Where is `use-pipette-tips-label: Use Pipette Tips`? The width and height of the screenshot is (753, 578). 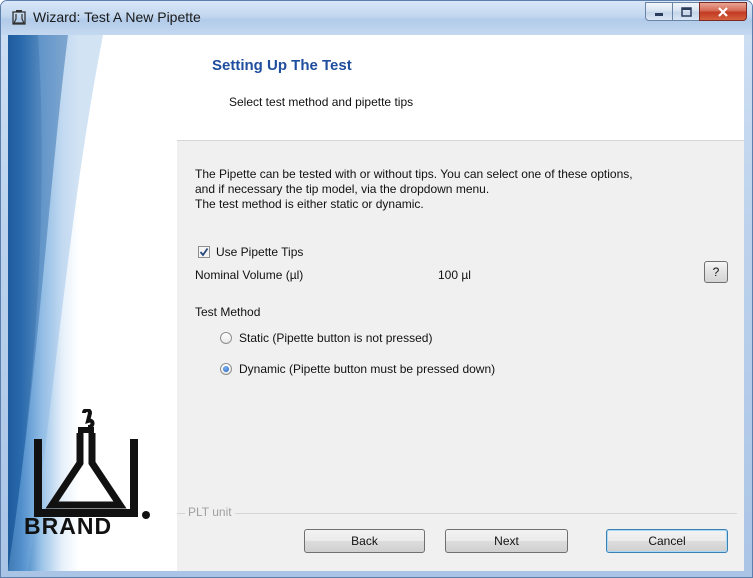 use-pipette-tips-label: Use Pipette Tips is located at coordinates (259, 252).